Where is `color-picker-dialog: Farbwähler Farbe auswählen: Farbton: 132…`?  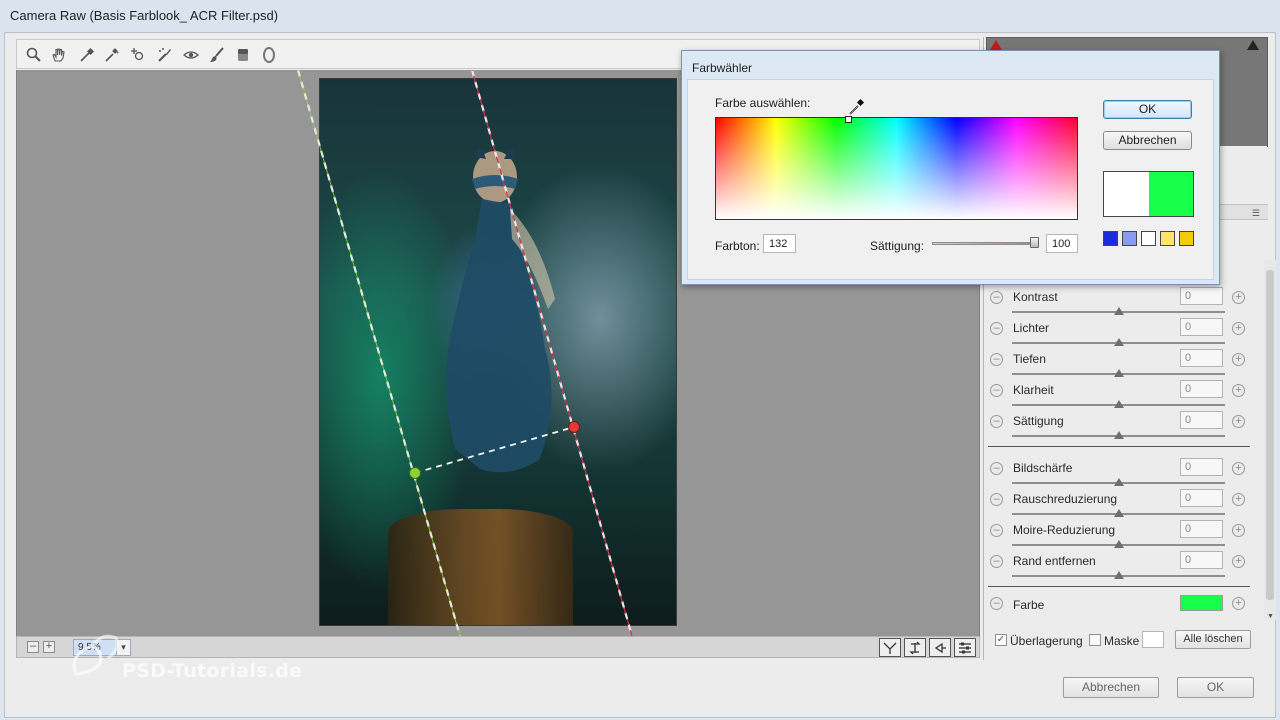 color-picker-dialog: Farbwähler Farbe auswählen: Farbton: 132… is located at coordinates (950, 167).